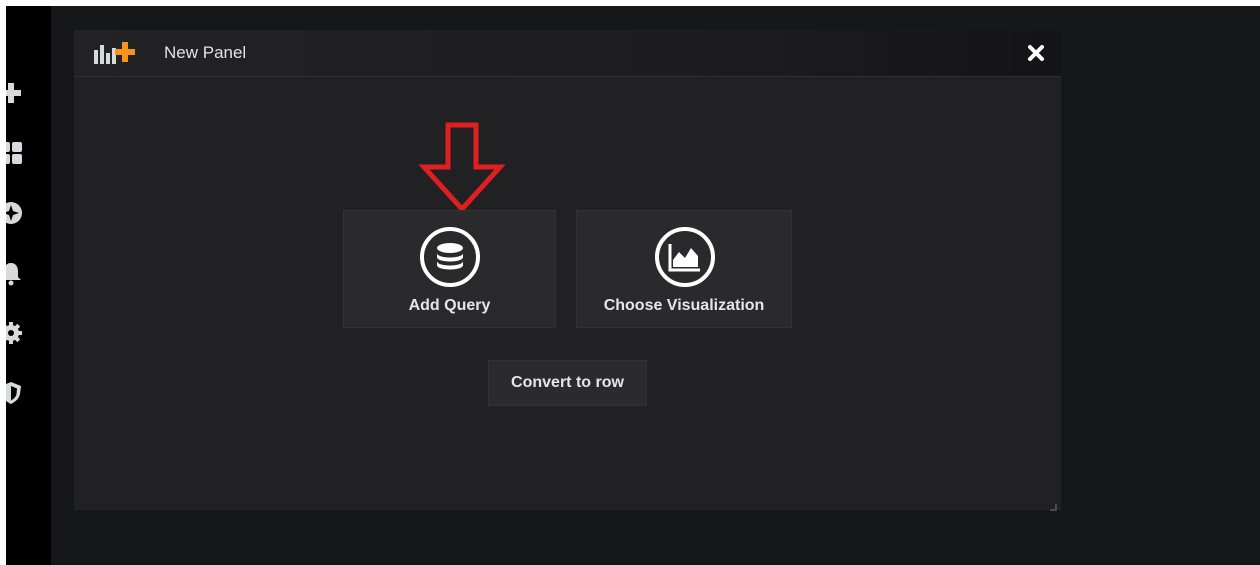  Describe the element at coordinates (449, 305) in the screenshot. I see `add-query-label: Add Query` at that location.